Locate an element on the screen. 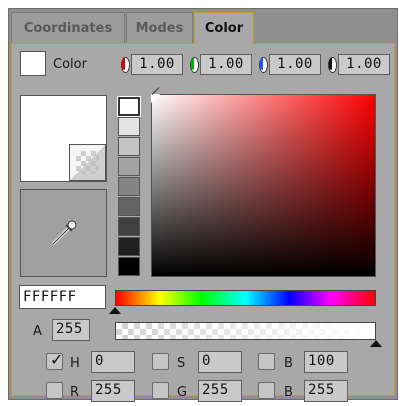  green-channel: 1.00 is located at coordinates (220, 64).